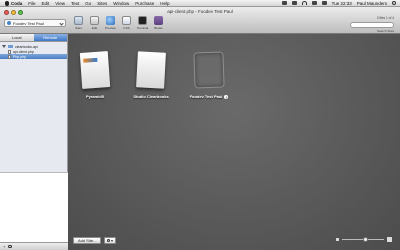 This screenshot has height=250, width=400. What do you see at coordinates (110, 20) in the screenshot?
I see `preview-icon` at bounding box center [110, 20].